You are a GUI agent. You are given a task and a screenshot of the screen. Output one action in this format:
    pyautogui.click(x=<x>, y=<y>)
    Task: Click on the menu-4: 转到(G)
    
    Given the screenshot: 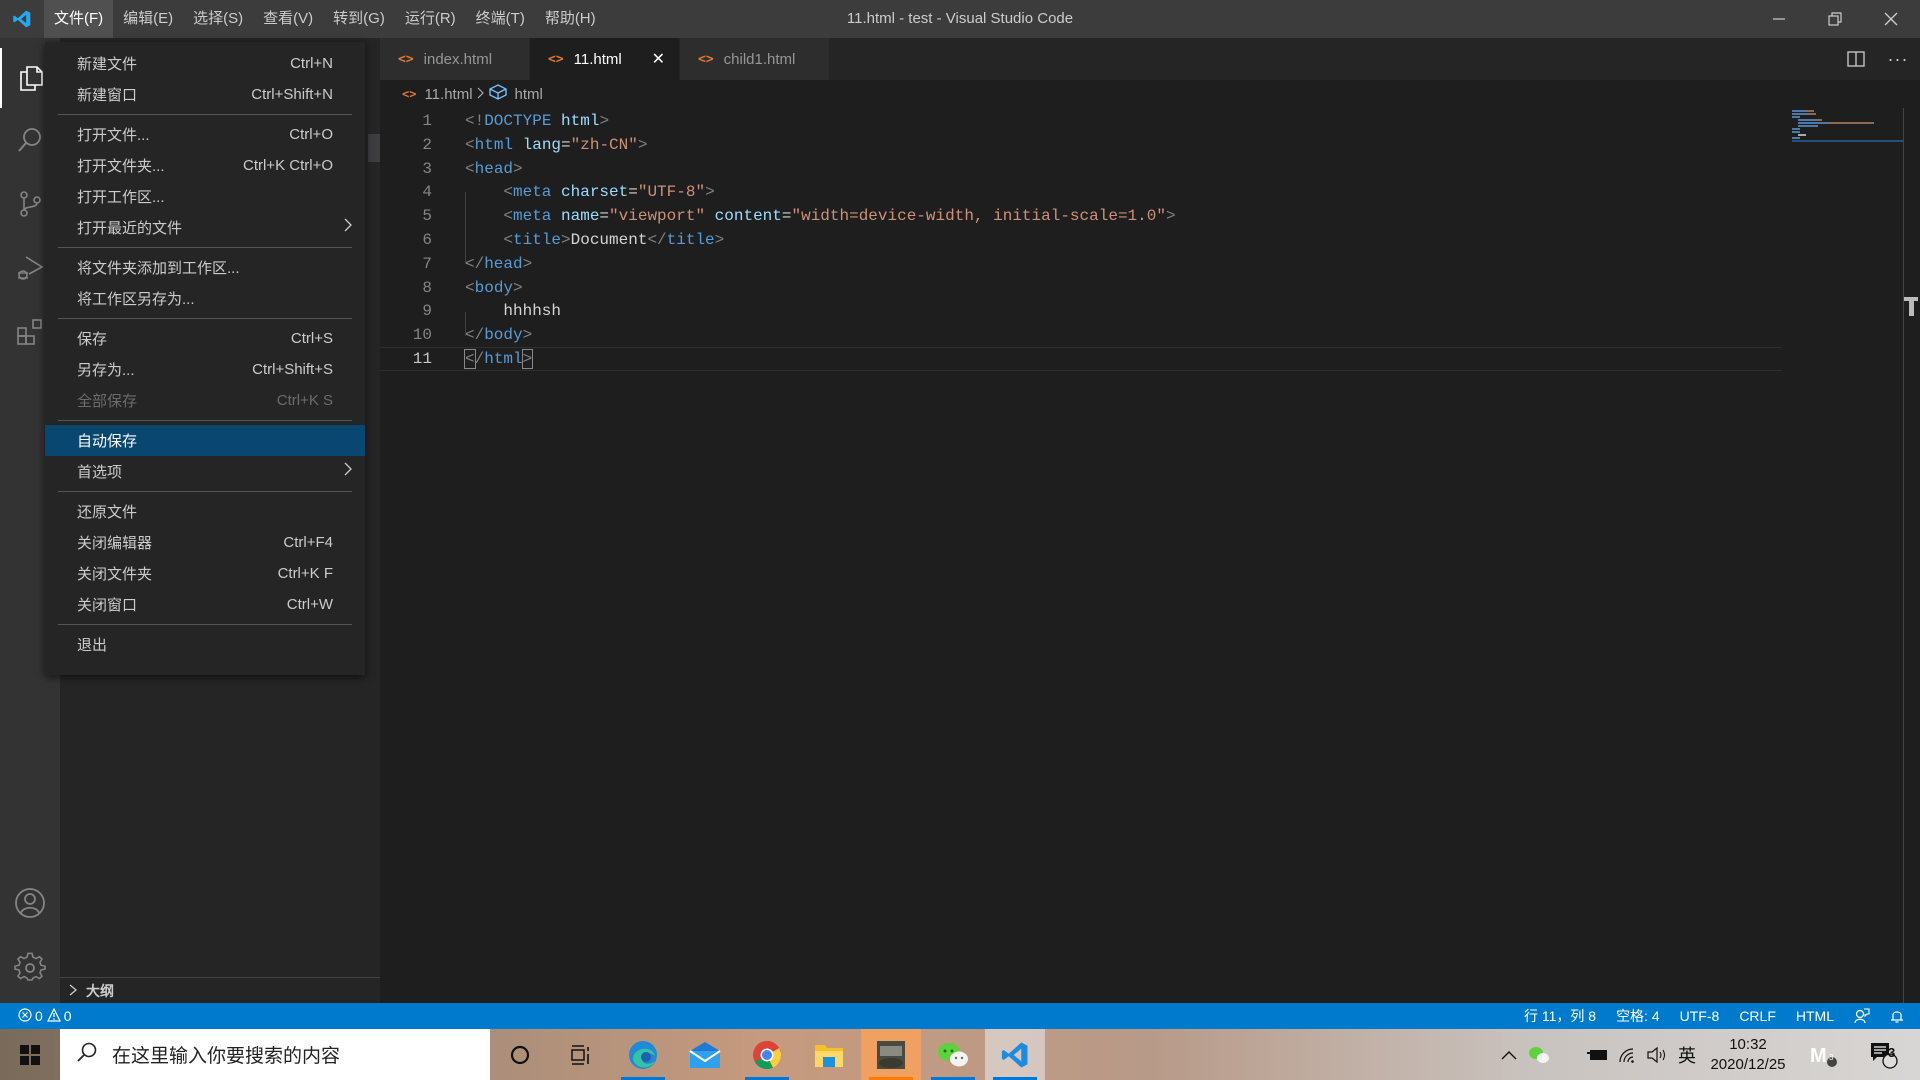 What is the action you would take?
    pyautogui.click(x=359, y=19)
    